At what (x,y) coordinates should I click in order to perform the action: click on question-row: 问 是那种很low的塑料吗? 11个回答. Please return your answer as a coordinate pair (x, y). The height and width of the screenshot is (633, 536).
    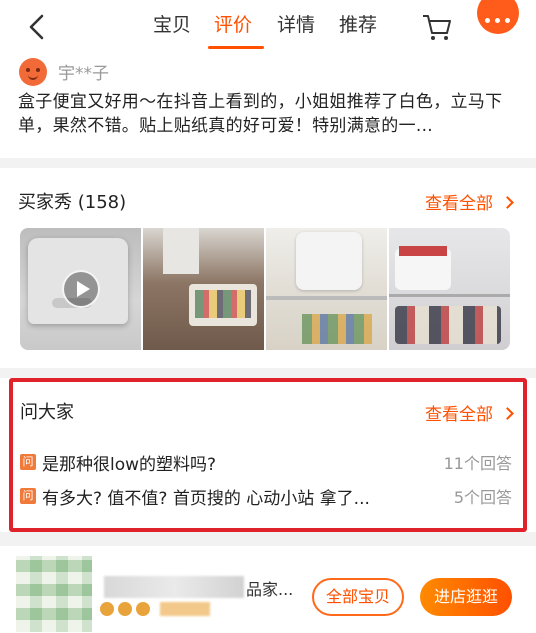
    Looking at the image, I should click on (266, 462).